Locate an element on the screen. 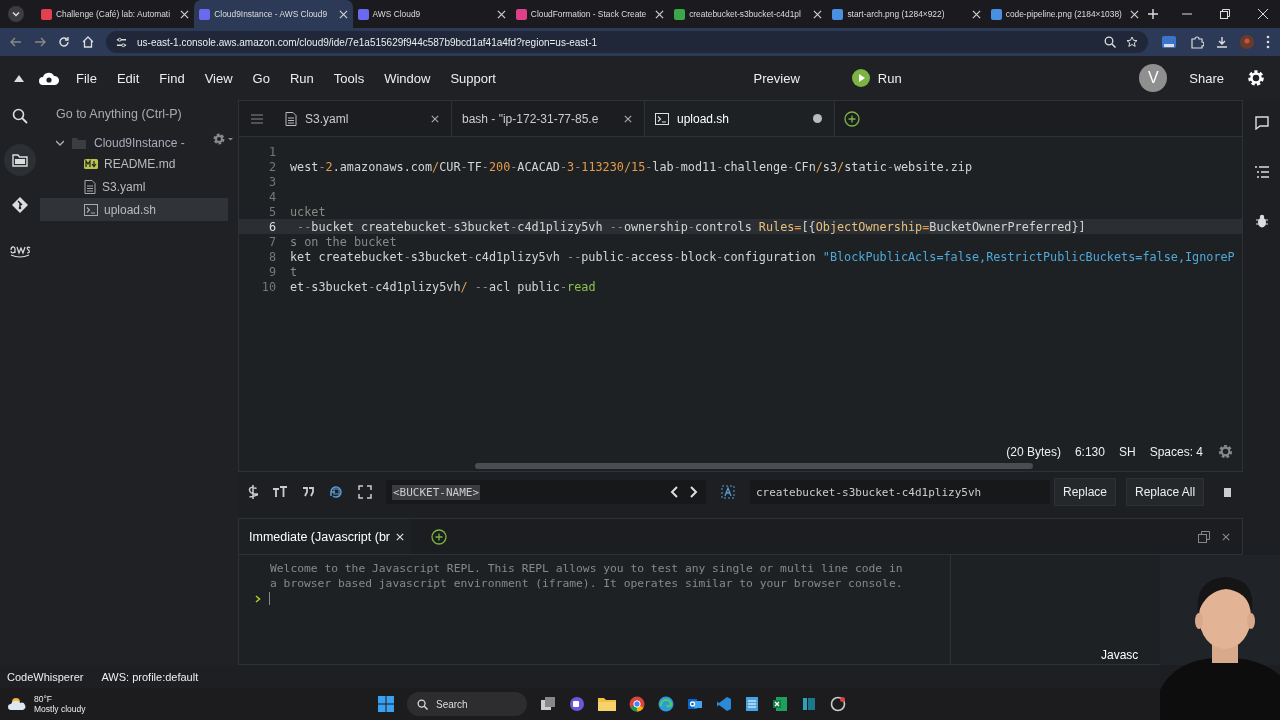 The height and width of the screenshot is (720, 1280). file-tree-item: S3.yaml is located at coordinates (134, 186).